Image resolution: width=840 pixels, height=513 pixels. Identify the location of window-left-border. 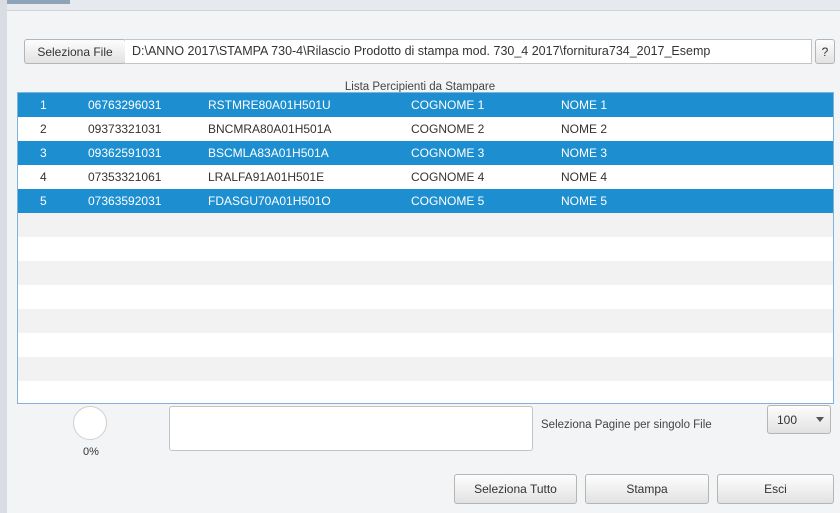
(3, 256).